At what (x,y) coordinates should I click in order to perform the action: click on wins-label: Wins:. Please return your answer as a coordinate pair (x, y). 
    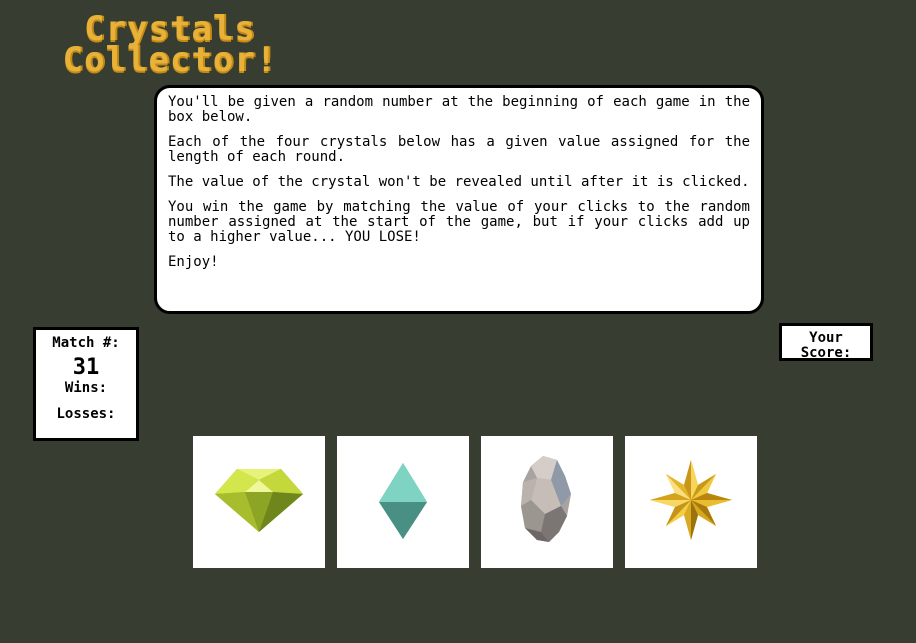
    Looking at the image, I should click on (86, 388).